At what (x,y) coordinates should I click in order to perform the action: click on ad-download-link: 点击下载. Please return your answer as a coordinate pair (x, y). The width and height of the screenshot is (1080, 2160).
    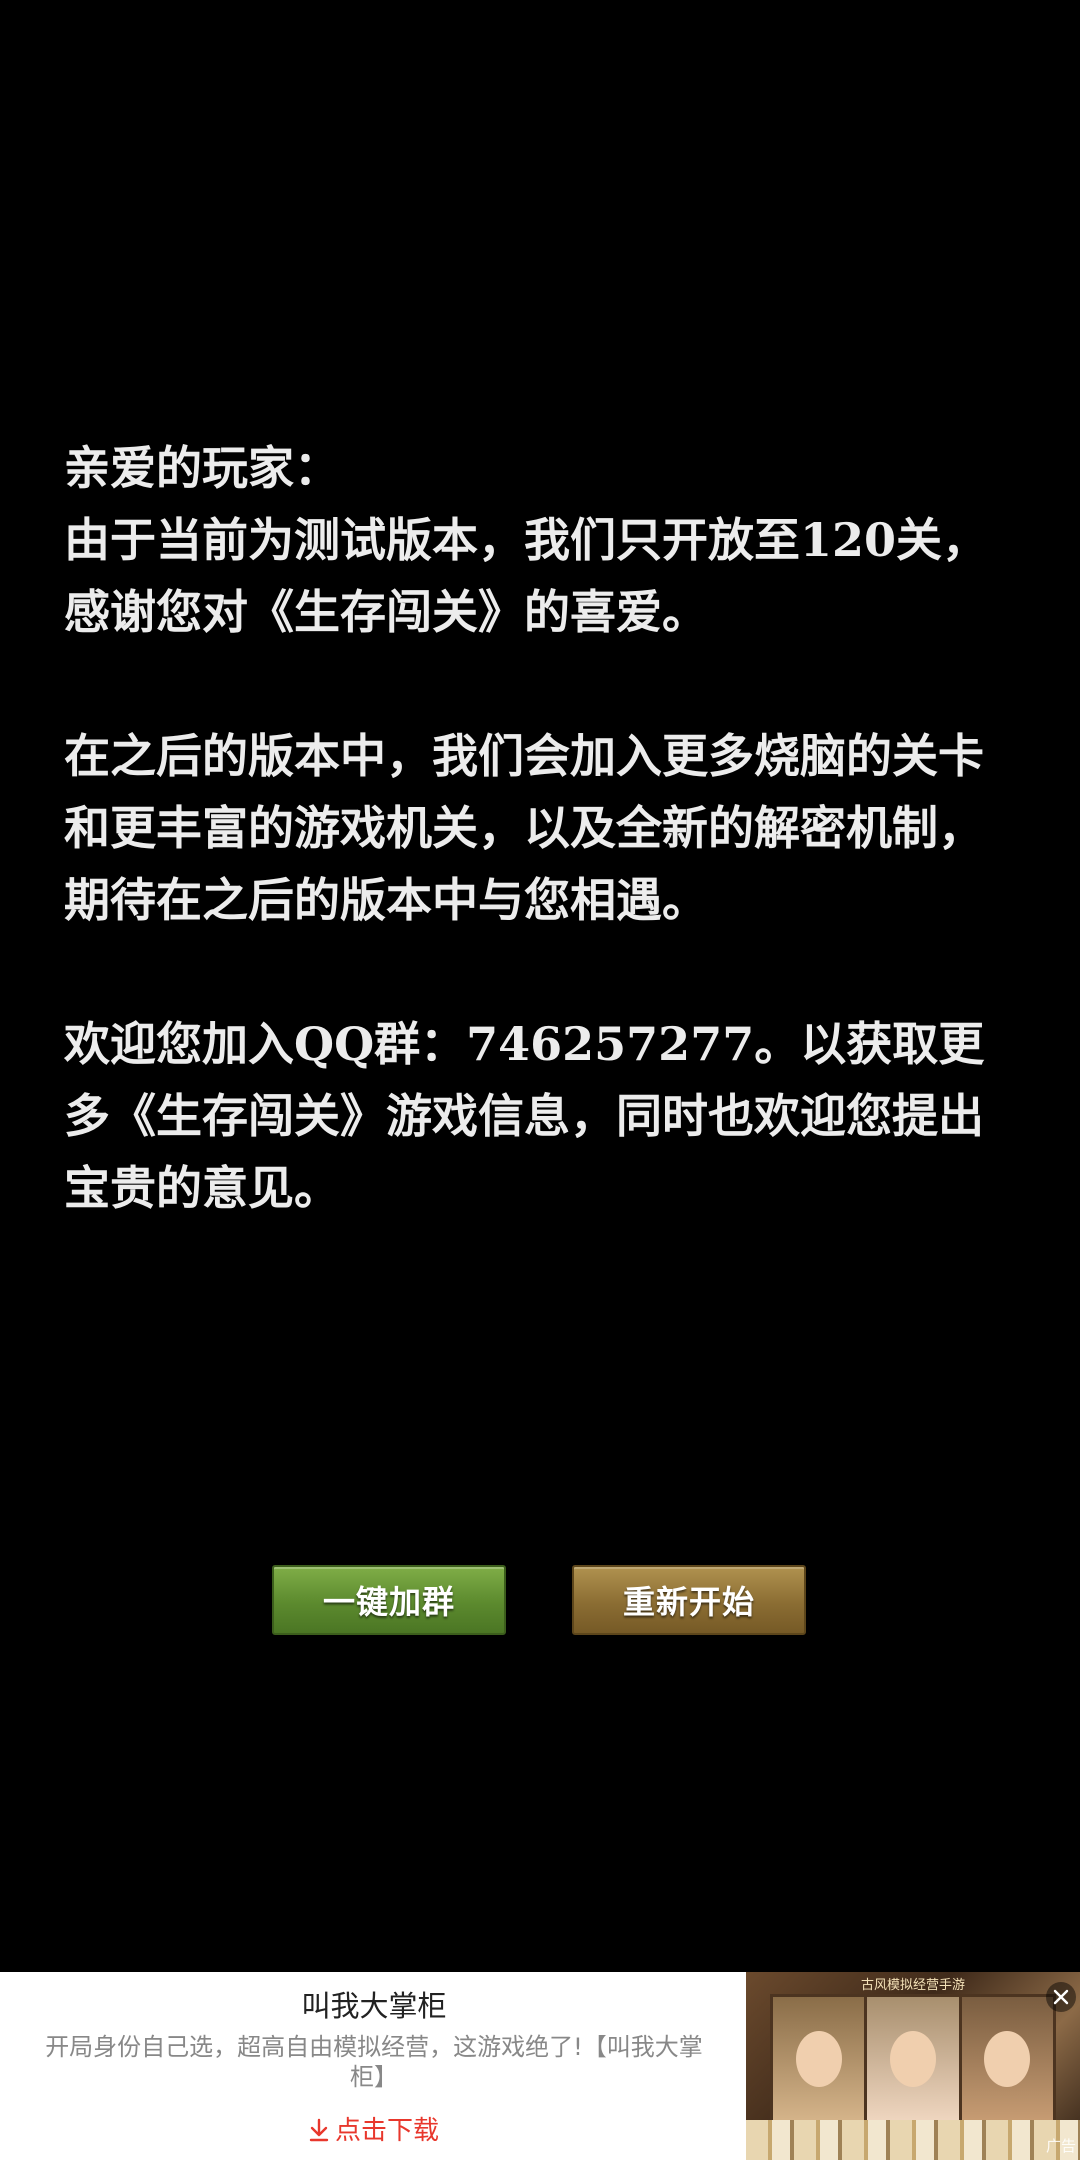
    Looking at the image, I should click on (374, 2131).